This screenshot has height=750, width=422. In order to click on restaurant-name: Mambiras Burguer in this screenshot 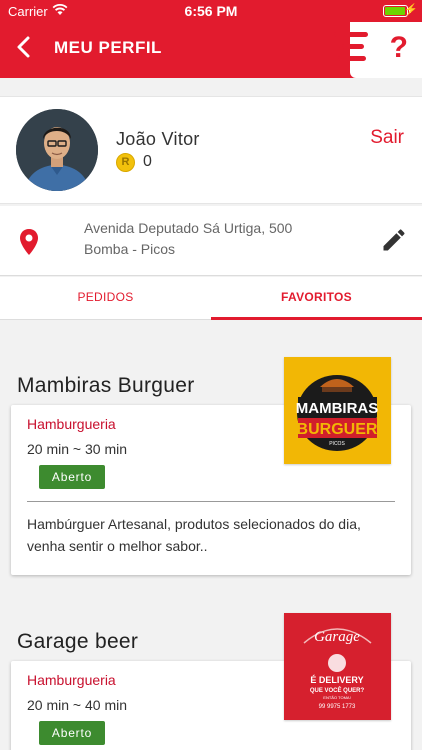, I will do `click(106, 385)`.